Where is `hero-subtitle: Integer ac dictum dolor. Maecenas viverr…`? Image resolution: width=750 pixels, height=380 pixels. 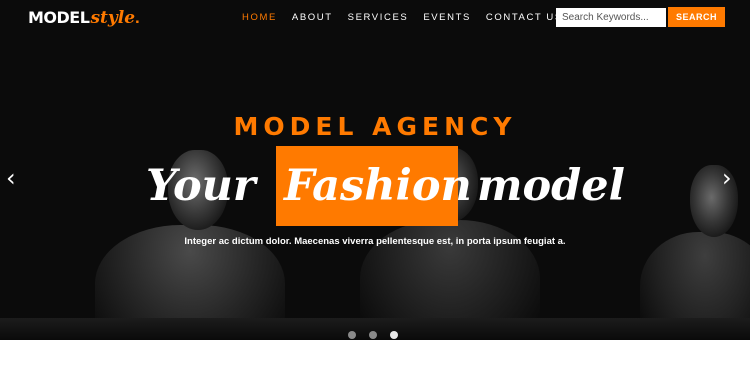 hero-subtitle: Integer ac dictum dolor. Maecenas viverr… is located at coordinates (375, 241).